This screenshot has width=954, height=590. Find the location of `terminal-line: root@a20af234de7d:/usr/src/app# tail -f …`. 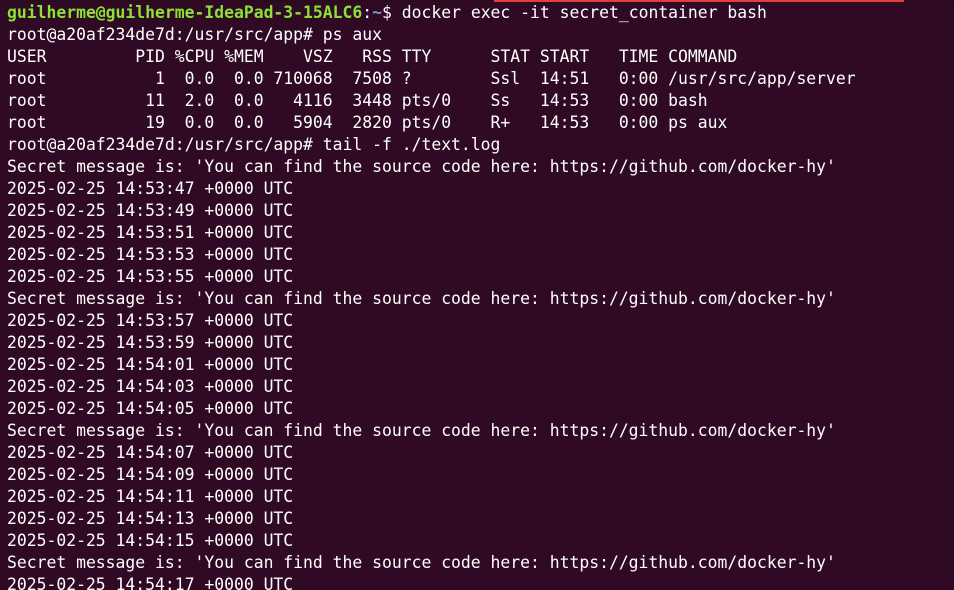

terminal-line: root@a20af234de7d:/usr/src/app# tail -f … is located at coordinates (254, 144).